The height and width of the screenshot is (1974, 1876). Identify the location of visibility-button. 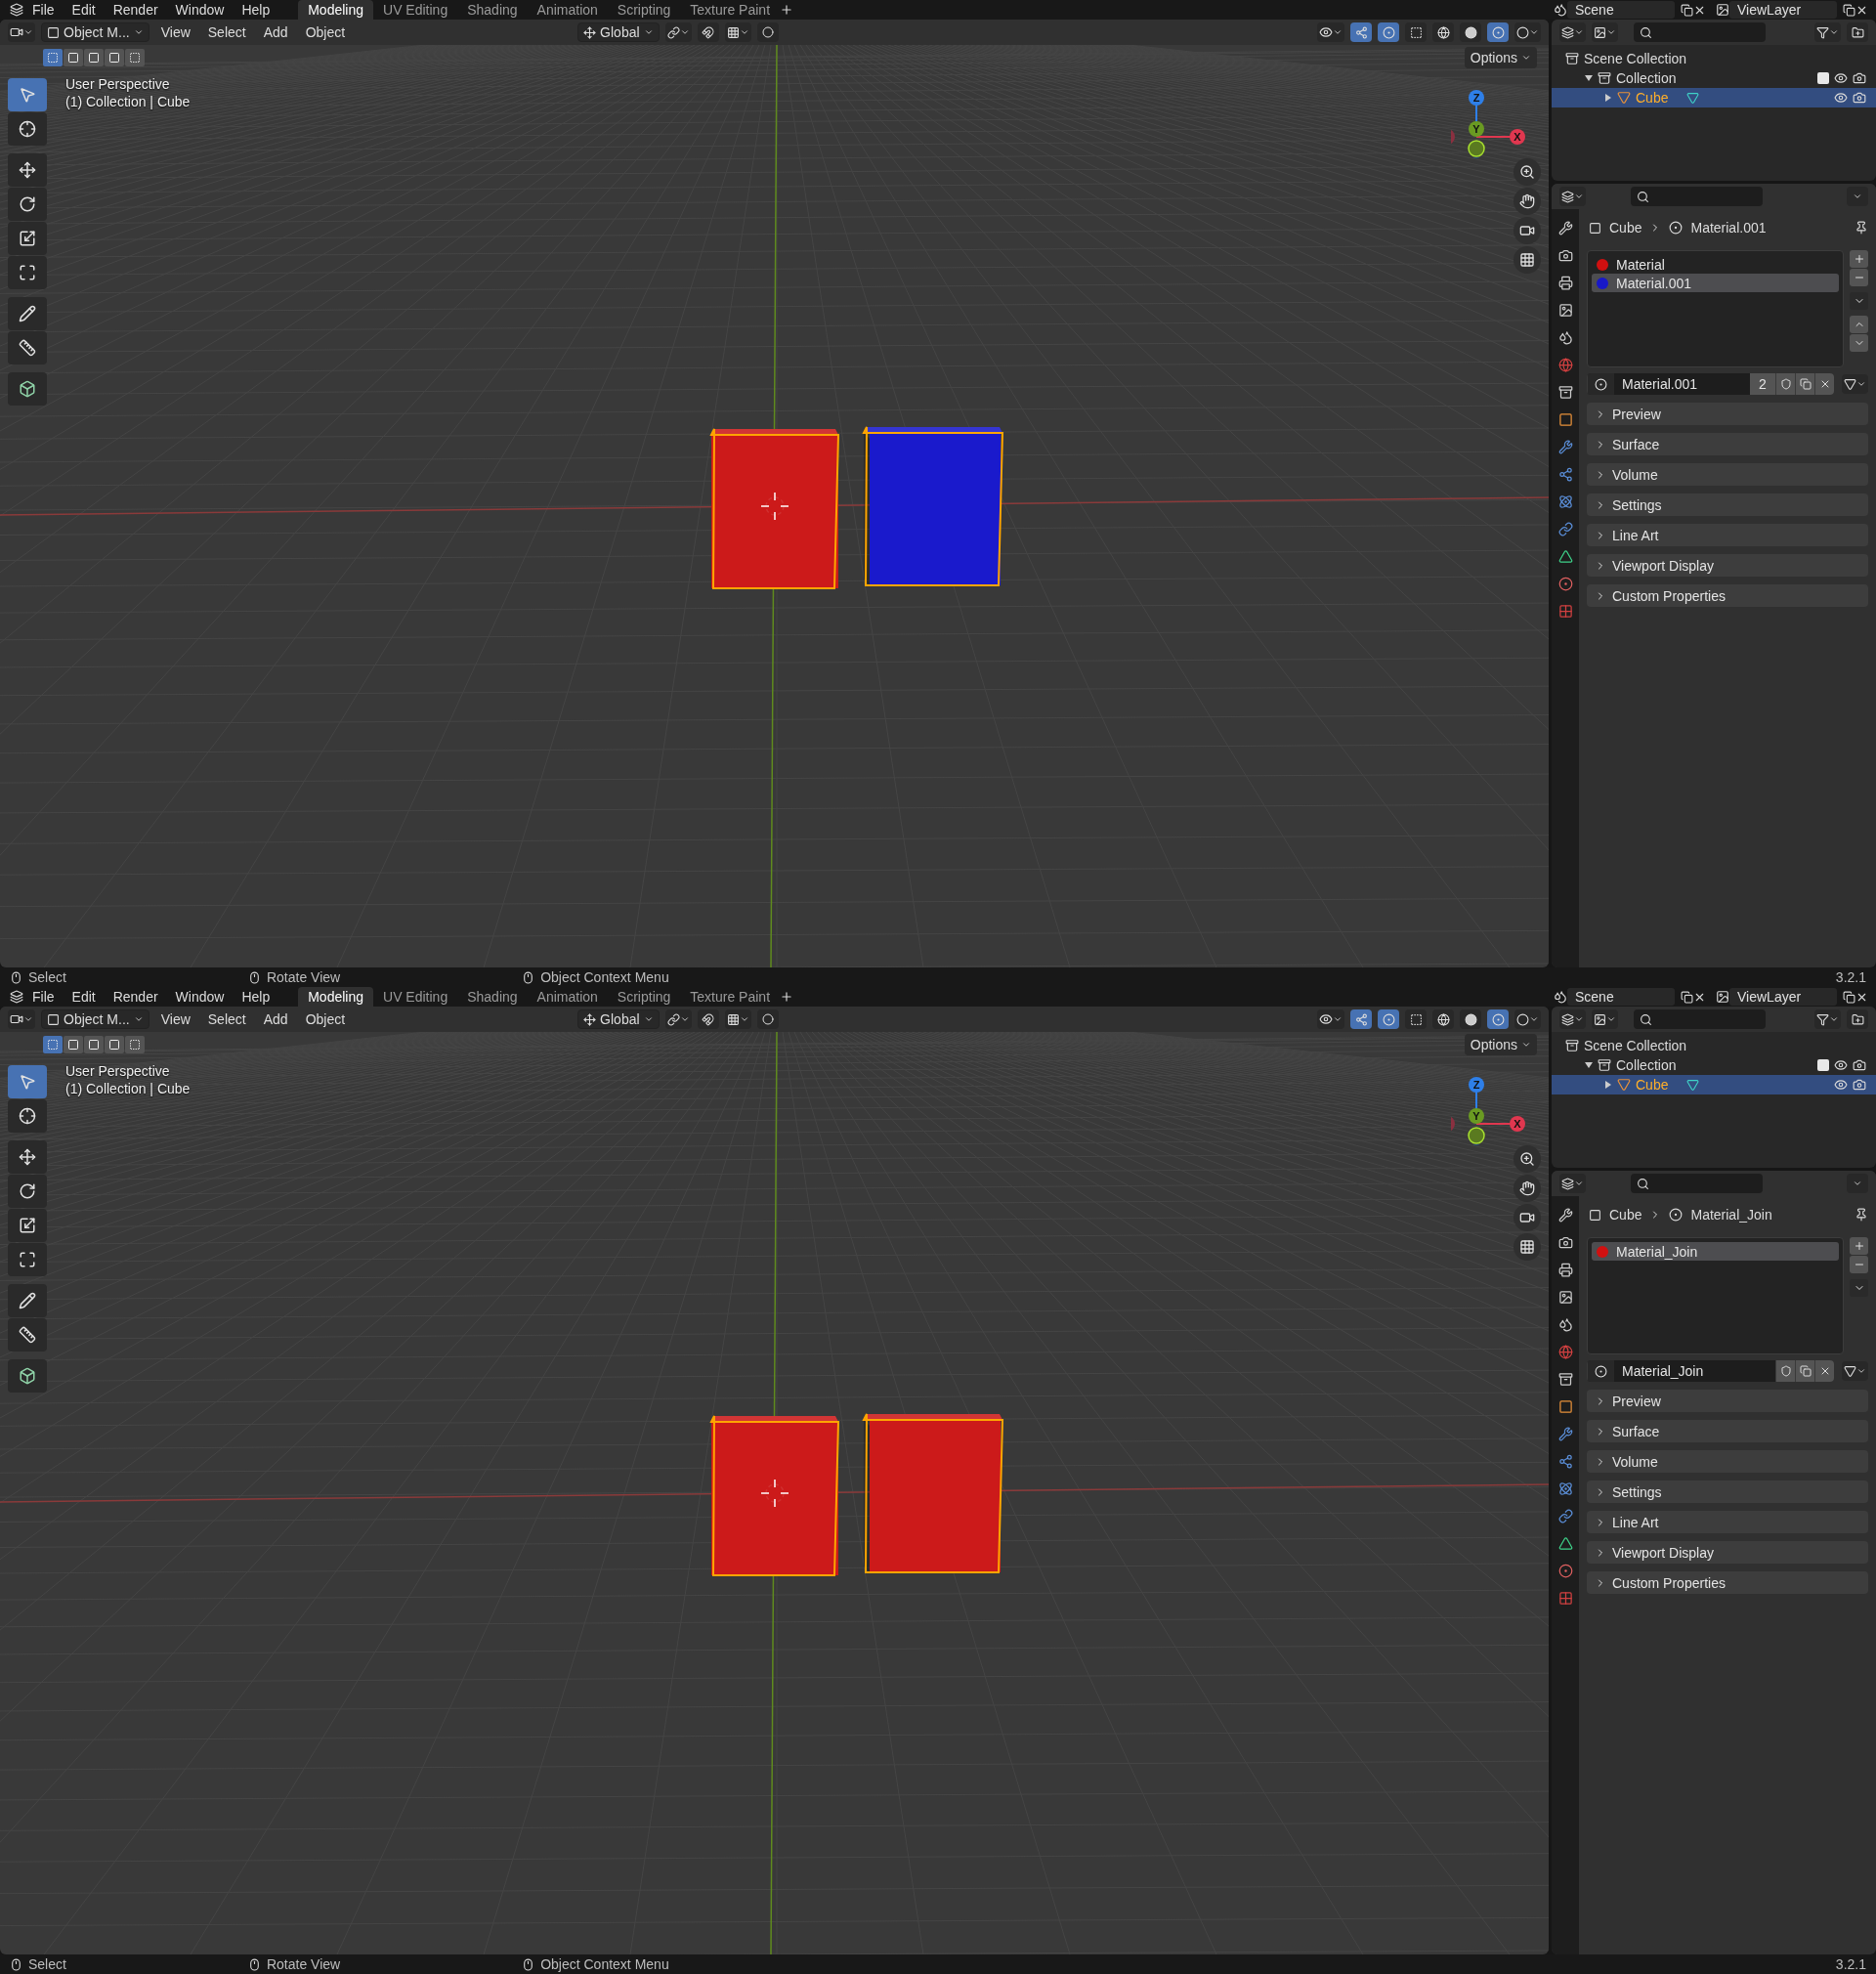
(1330, 1019).